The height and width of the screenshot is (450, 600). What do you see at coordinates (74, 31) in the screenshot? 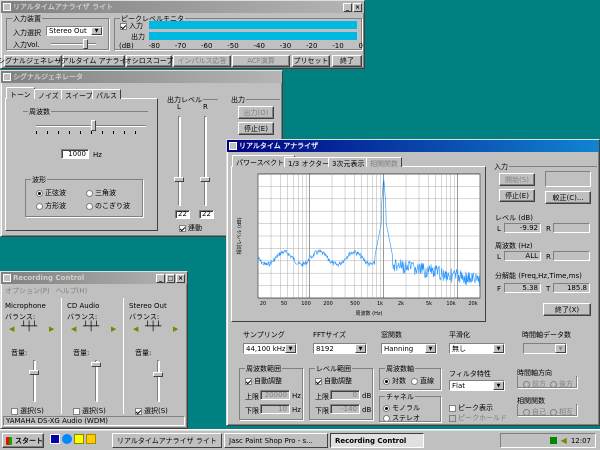
I see `input-device-select: Stereo Out` at bounding box center [74, 31].